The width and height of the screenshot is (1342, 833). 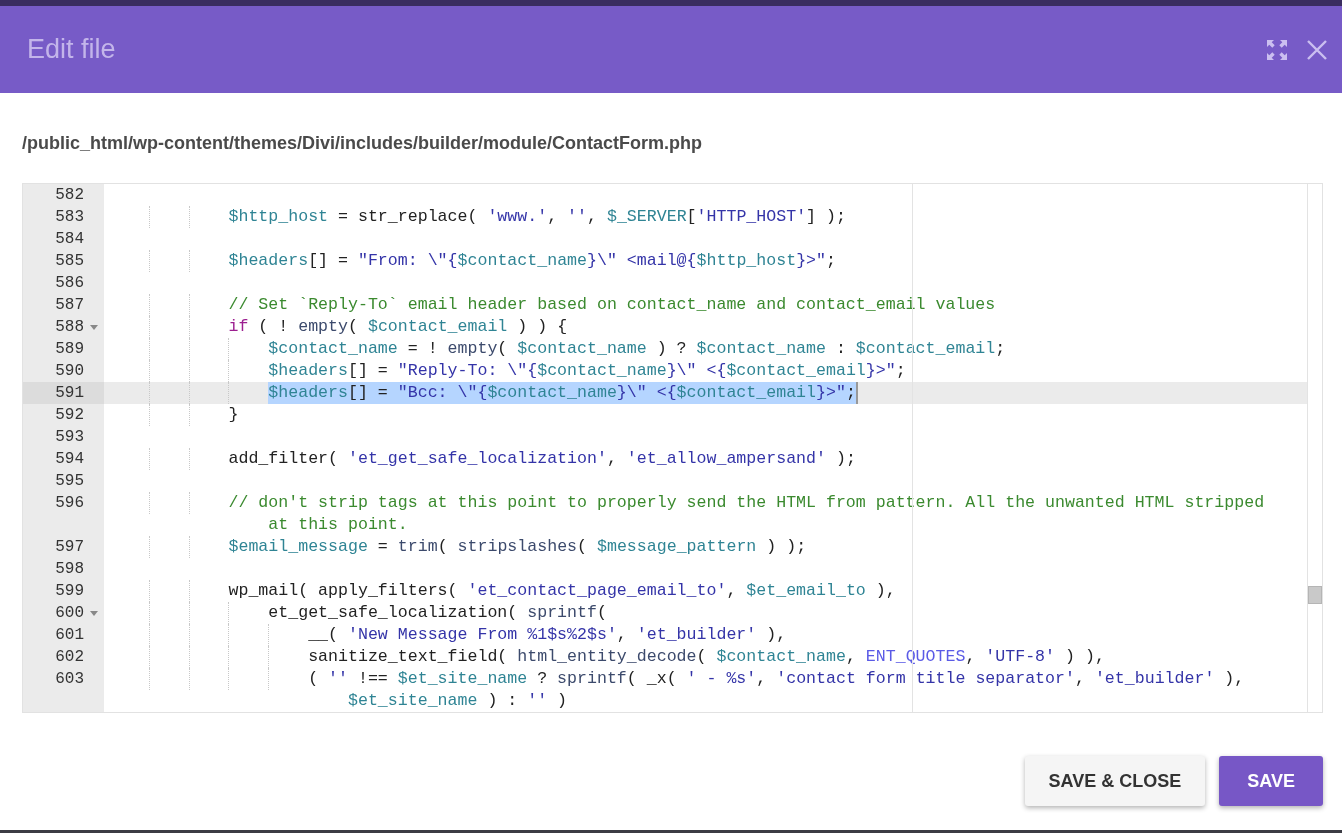 What do you see at coordinates (69, 415) in the screenshot?
I see `line-number: 592` at bounding box center [69, 415].